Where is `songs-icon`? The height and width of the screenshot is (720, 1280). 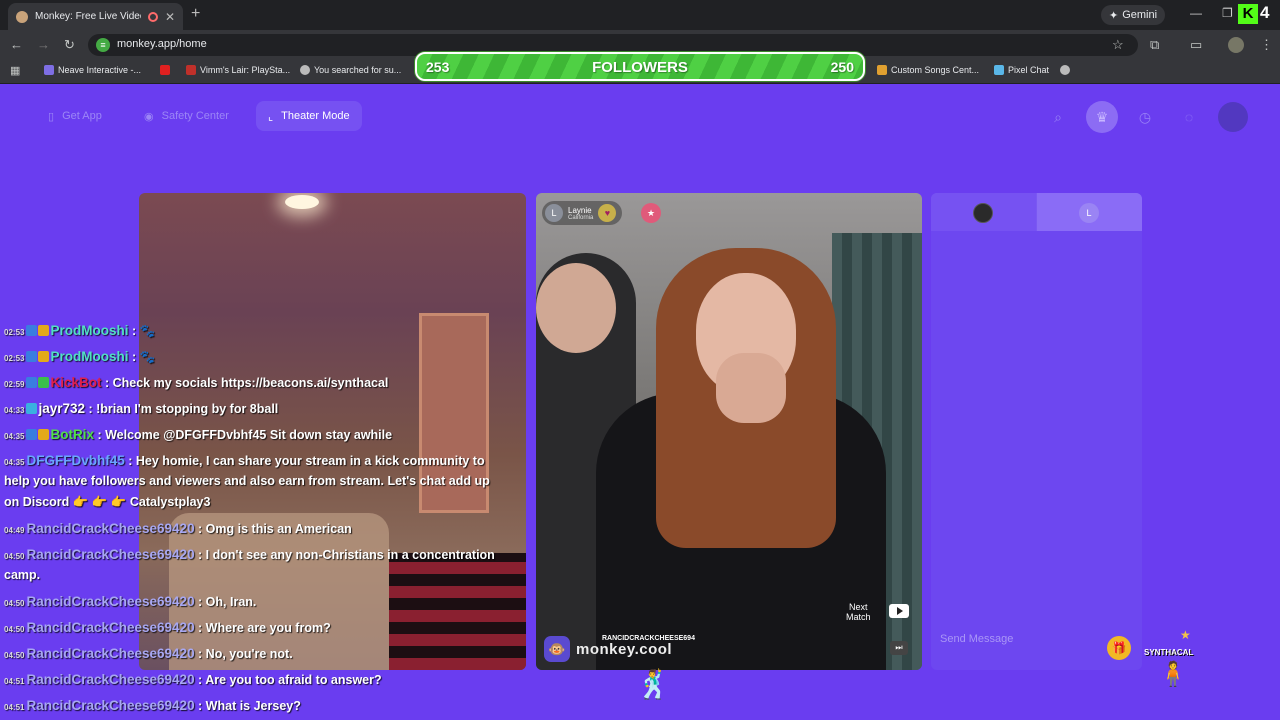
songs-icon is located at coordinates (882, 70).